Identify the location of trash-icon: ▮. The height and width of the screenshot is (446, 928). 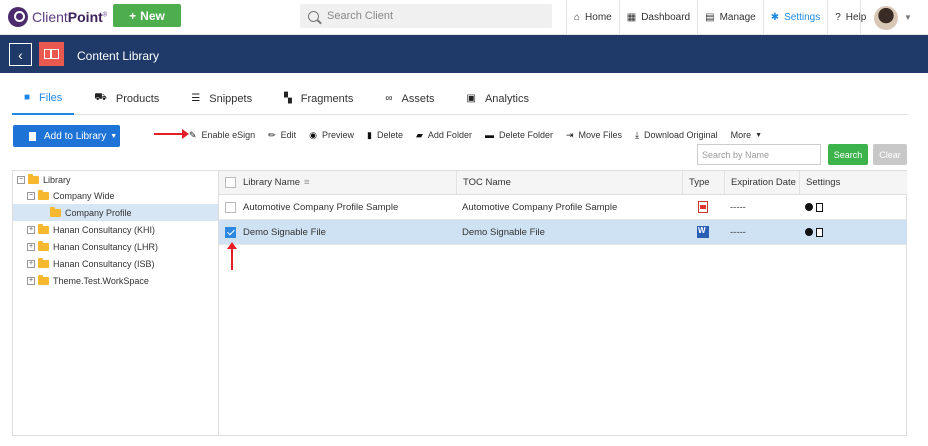
(369, 134).